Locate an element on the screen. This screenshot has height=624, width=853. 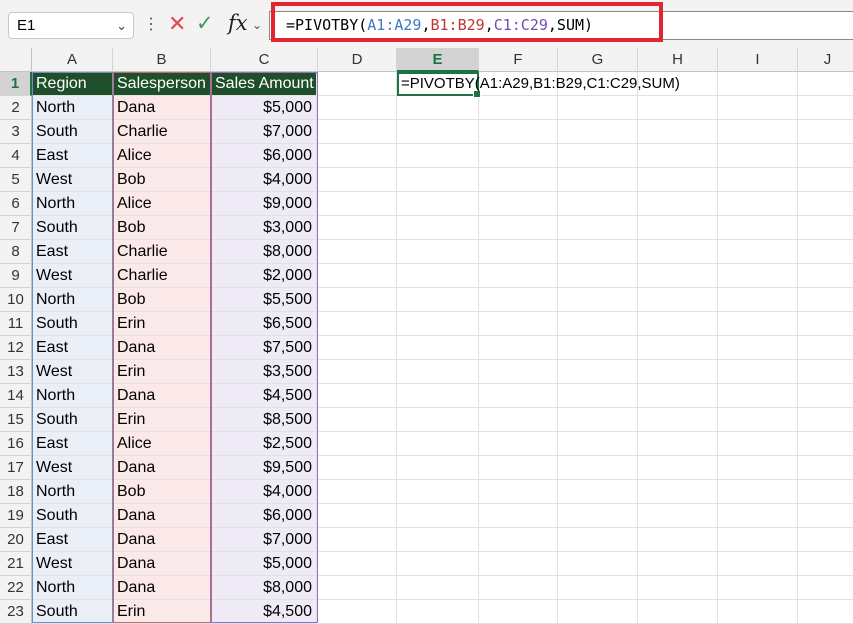
row-header-11: 11 is located at coordinates (16, 324).